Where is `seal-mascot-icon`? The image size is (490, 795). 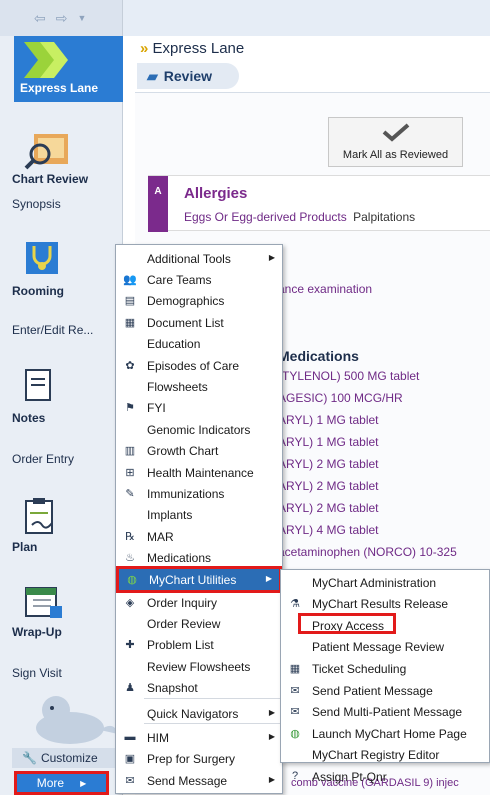 seal-mascot-icon is located at coordinates (77, 720).